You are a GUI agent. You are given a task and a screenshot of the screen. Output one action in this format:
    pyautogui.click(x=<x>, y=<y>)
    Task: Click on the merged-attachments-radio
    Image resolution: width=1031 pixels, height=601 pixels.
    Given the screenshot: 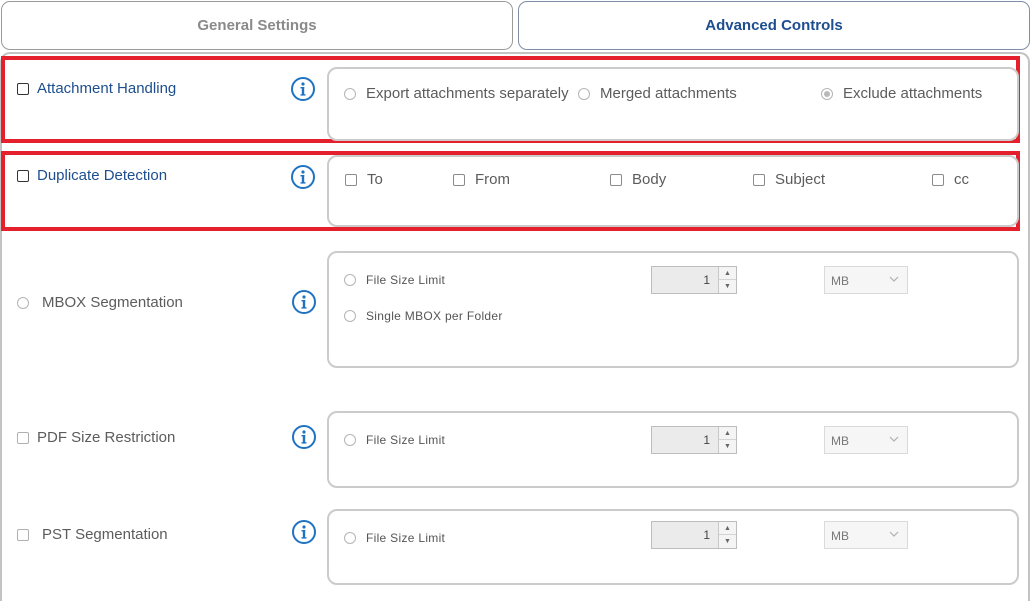 What is the action you would take?
    pyautogui.click(x=584, y=93)
    